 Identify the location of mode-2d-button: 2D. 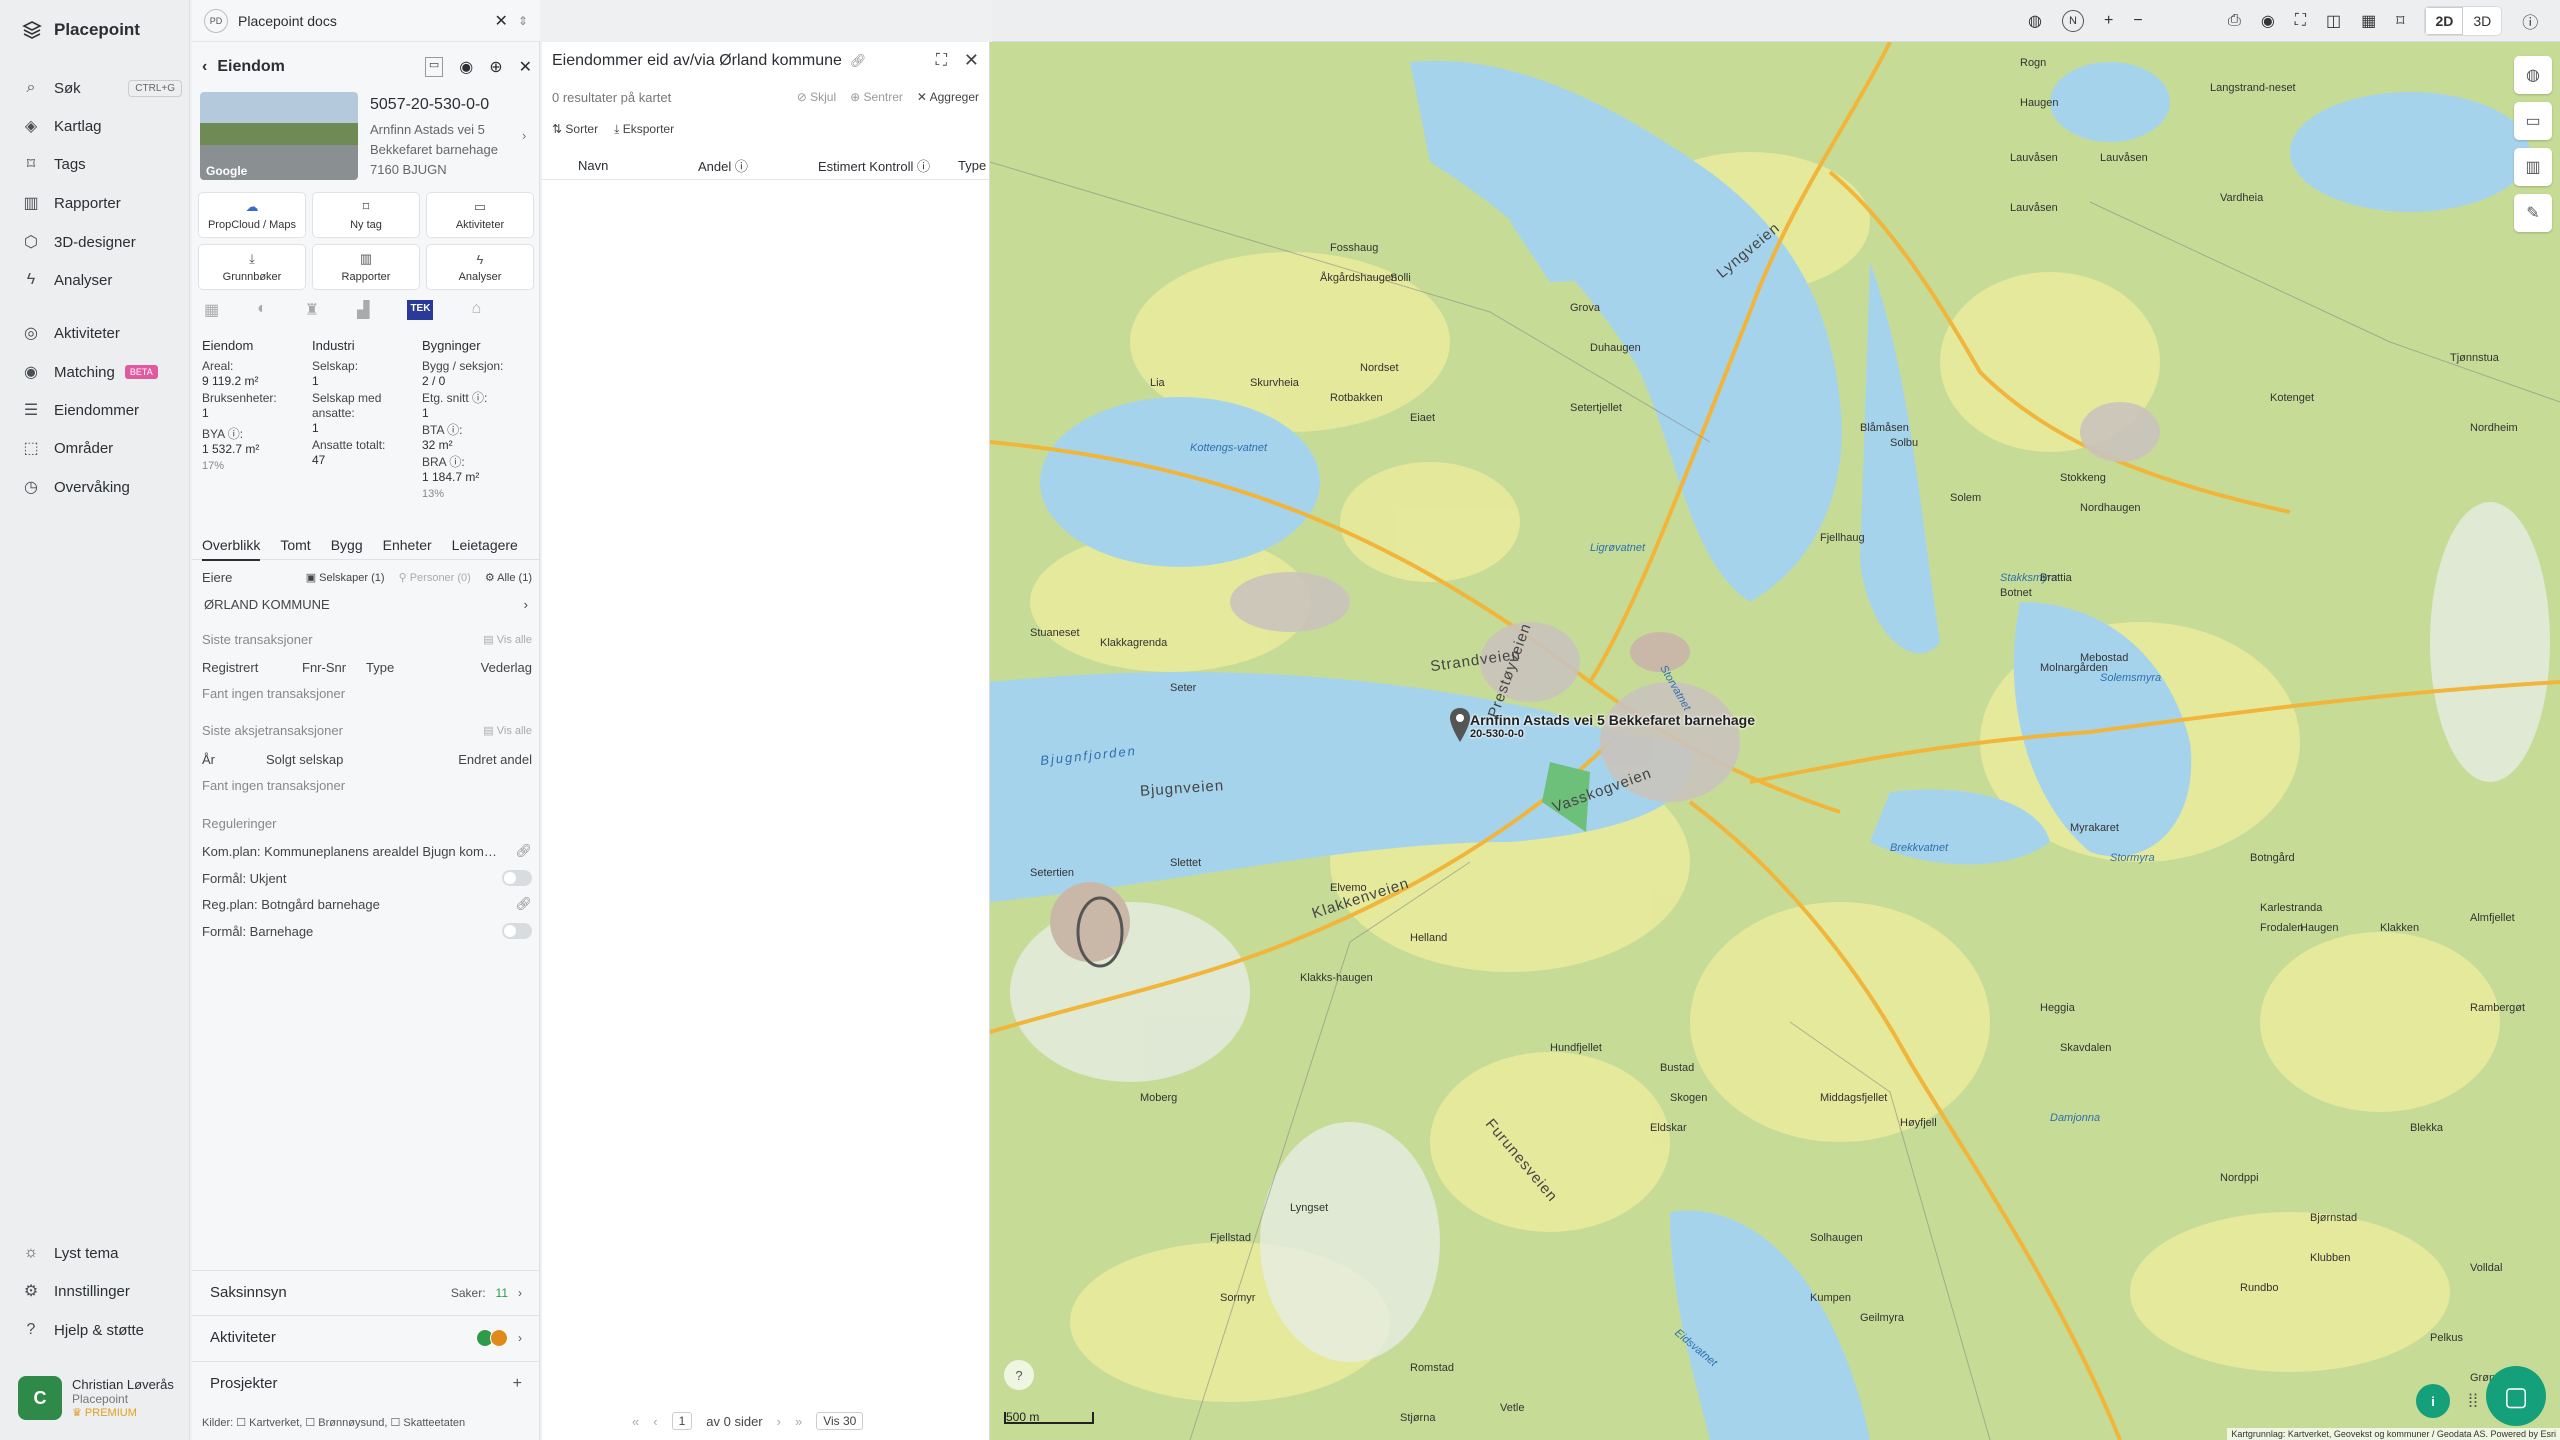
(2444, 21).